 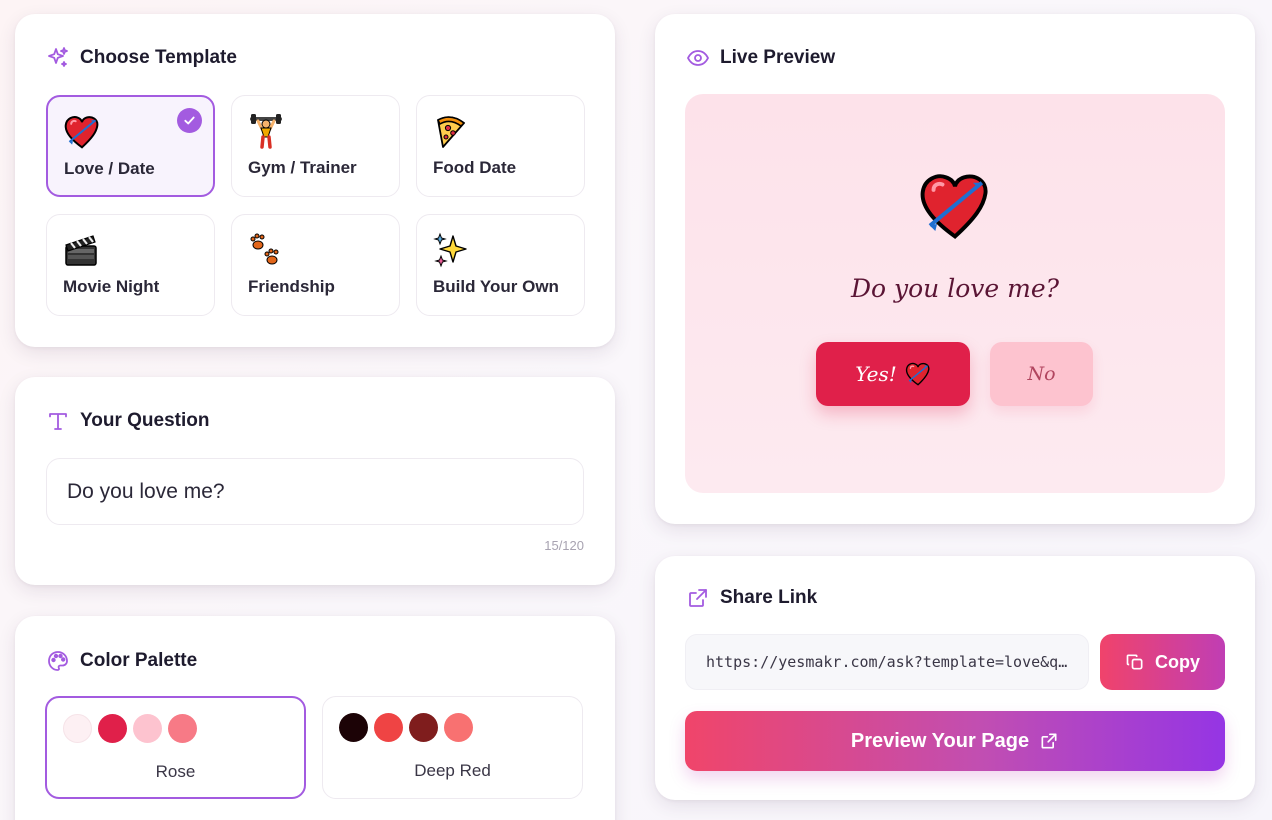 I want to click on template-label: Food Date, so click(x=475, y=167).